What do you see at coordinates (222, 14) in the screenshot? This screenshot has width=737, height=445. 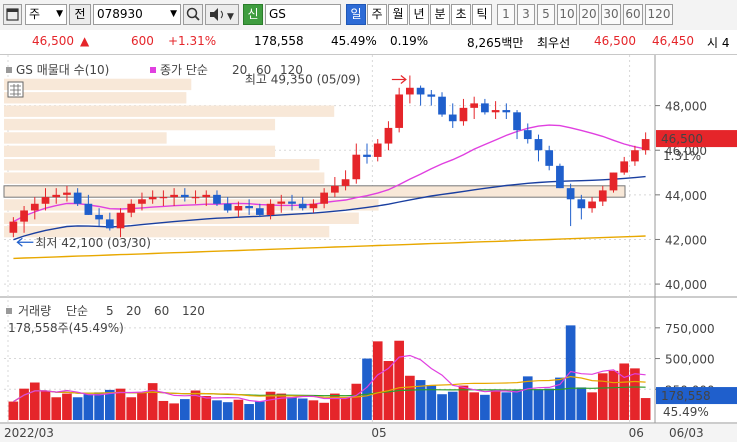 I see `sound-button: ▼` at bounding box center [222, 14].